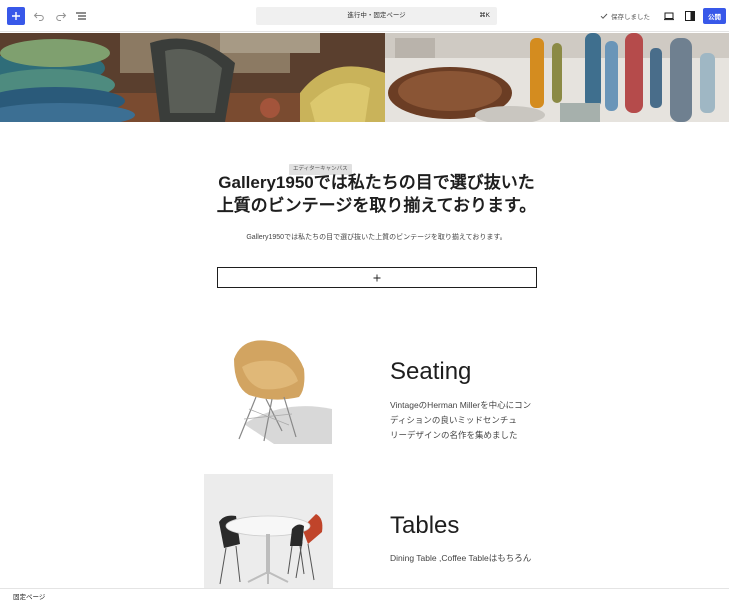  I want to click on desc-line: VintageのHerman Millerを中心にコン, so click(461, 405).